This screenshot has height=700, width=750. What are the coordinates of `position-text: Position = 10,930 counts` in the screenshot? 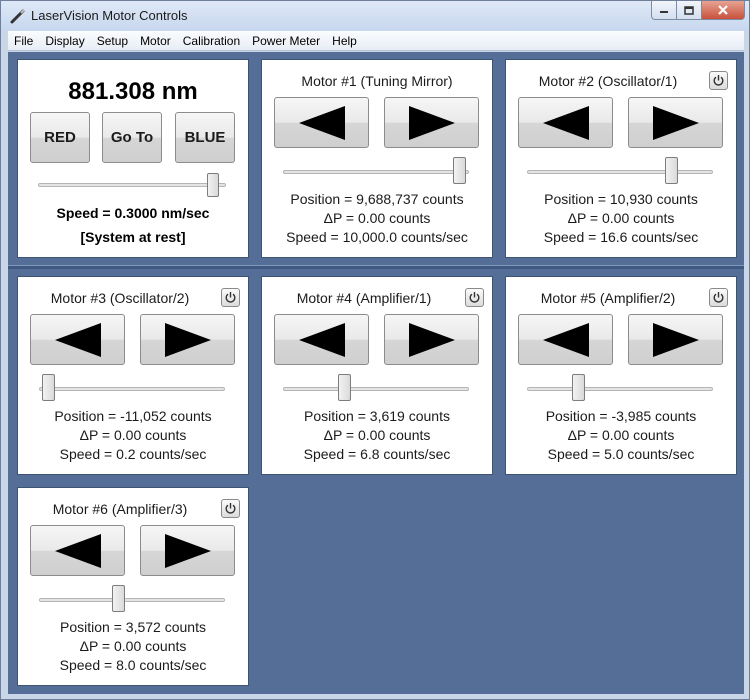 It's located at (621, 199).